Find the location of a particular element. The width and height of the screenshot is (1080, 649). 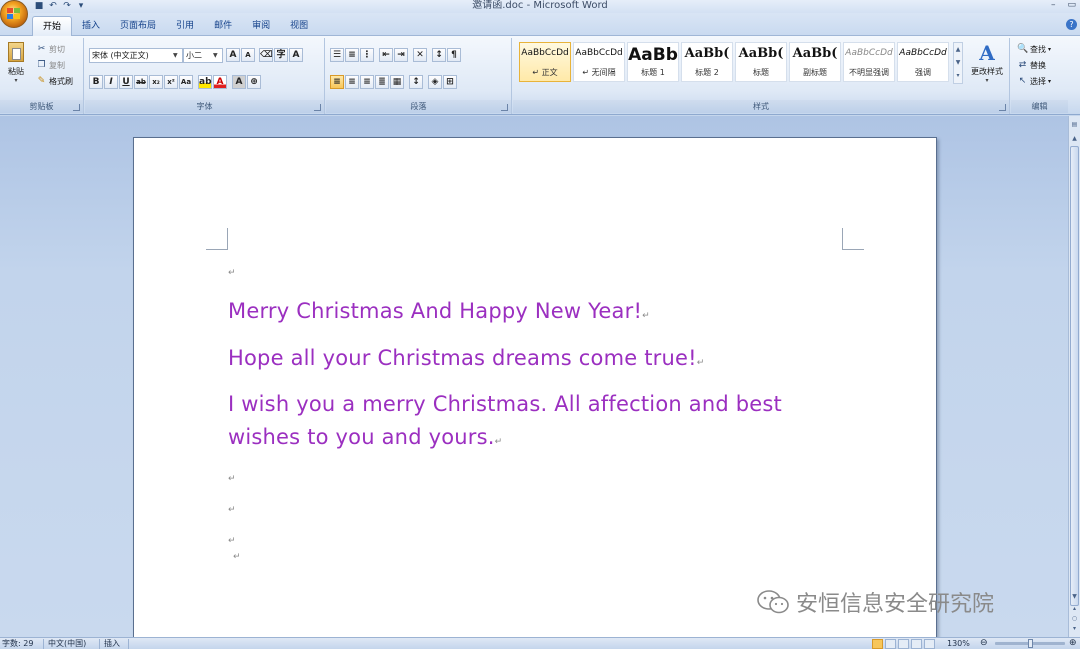

paste-dropdown-icon: ▾ is located at coordinates (16, 80).